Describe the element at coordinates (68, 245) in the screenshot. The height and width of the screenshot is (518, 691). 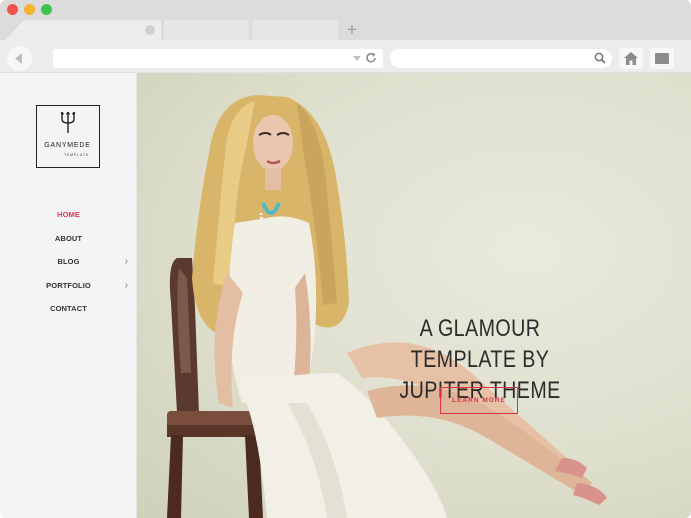
I see `sidebar-item-about: ABOUT` at that location.